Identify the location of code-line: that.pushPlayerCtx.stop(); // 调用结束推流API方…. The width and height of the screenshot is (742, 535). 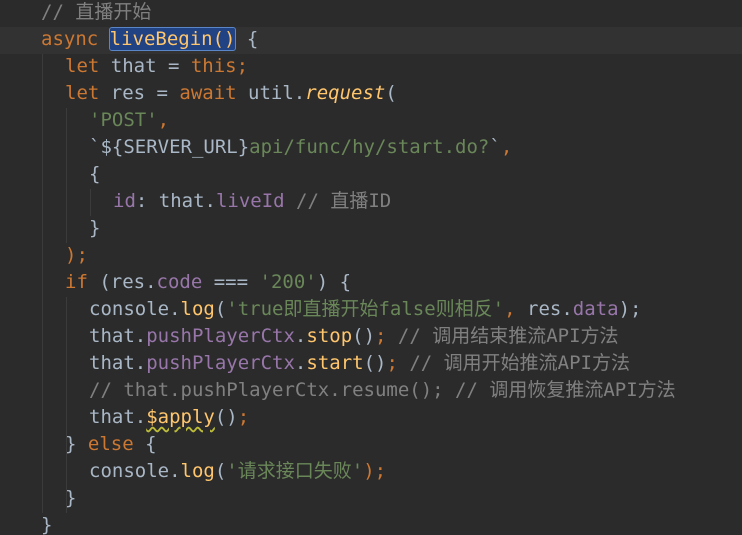
(354, 336).